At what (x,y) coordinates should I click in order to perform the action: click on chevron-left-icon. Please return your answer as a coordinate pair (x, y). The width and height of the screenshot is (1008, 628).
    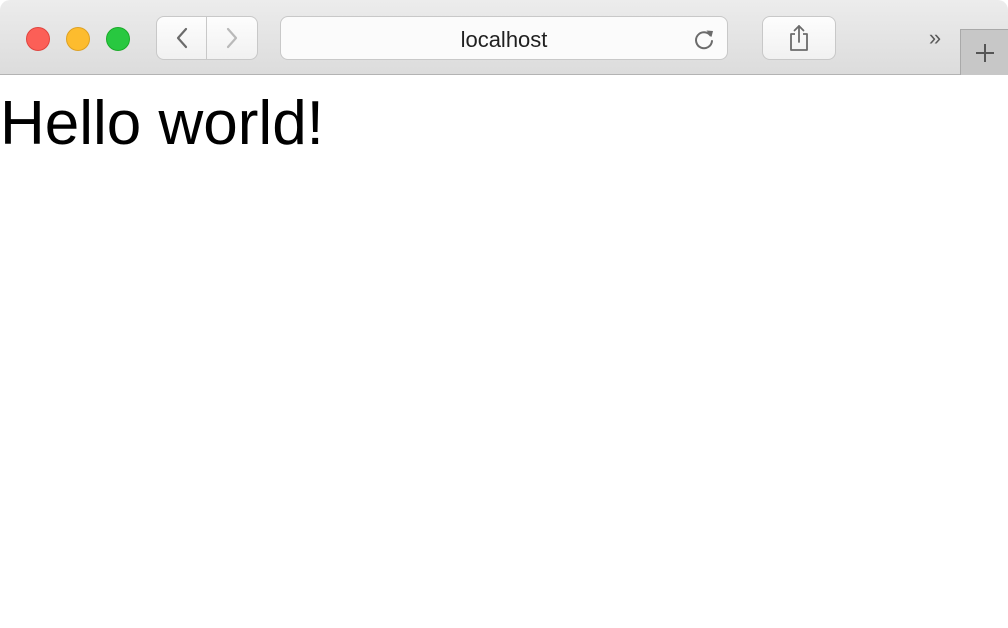
    Looking at the image, I should click on (181, 38).